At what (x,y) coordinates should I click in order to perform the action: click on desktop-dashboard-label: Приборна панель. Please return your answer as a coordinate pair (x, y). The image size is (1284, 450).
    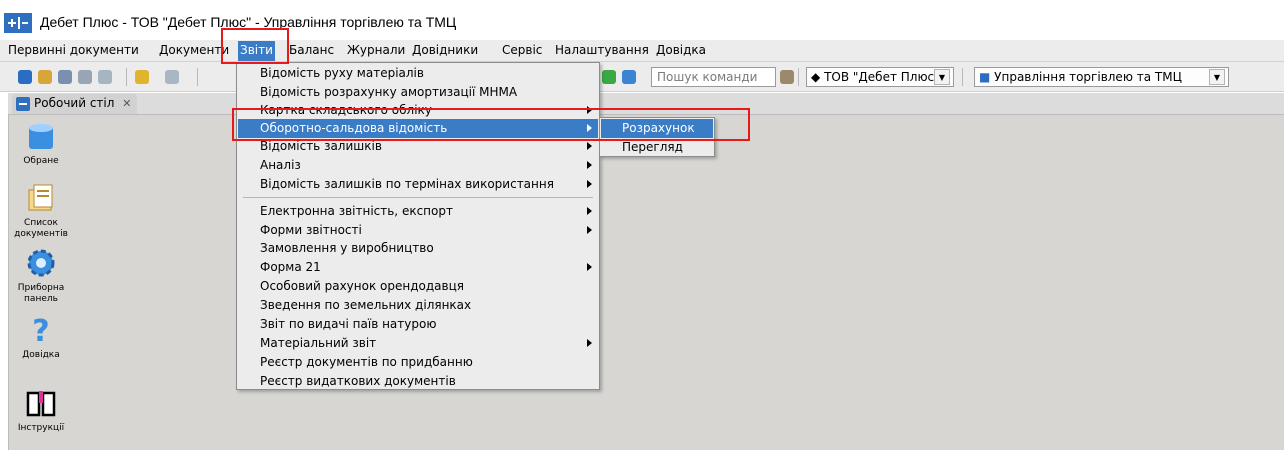
    Looking at the image, I should click on (41, 293).